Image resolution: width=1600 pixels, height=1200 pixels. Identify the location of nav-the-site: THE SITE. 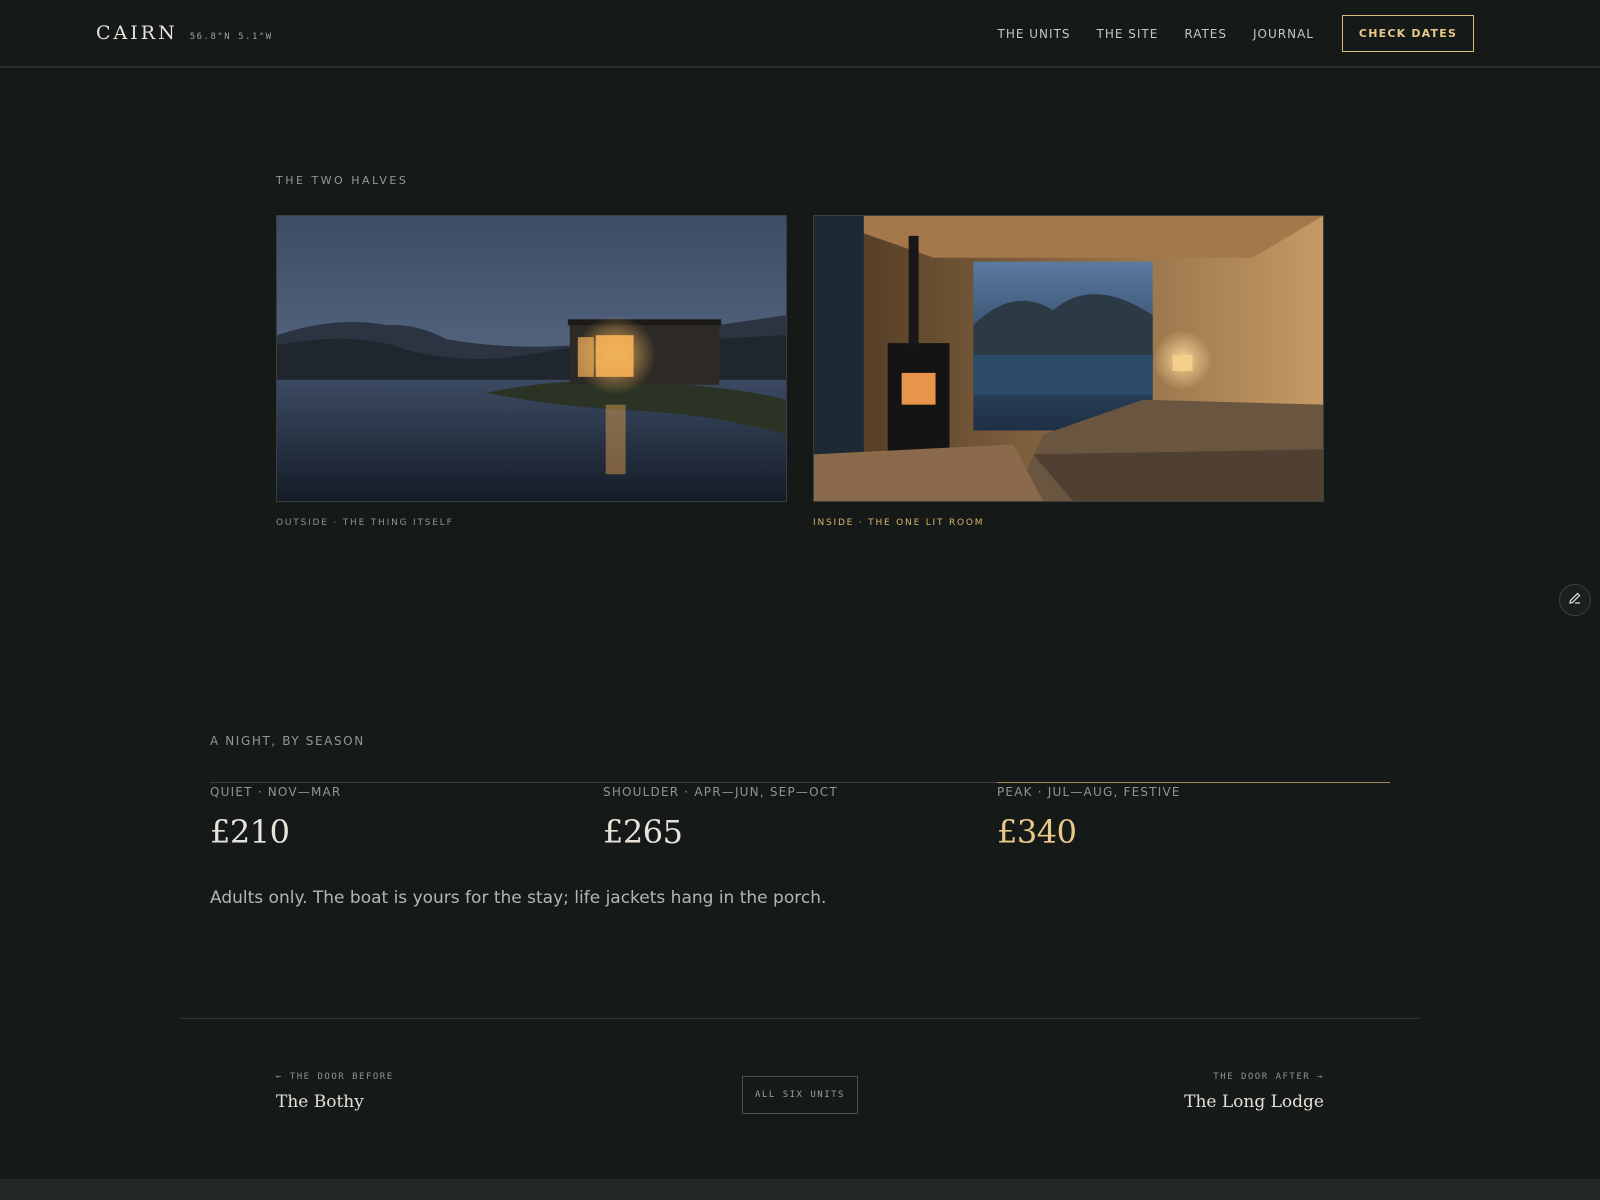
(1128, 34).